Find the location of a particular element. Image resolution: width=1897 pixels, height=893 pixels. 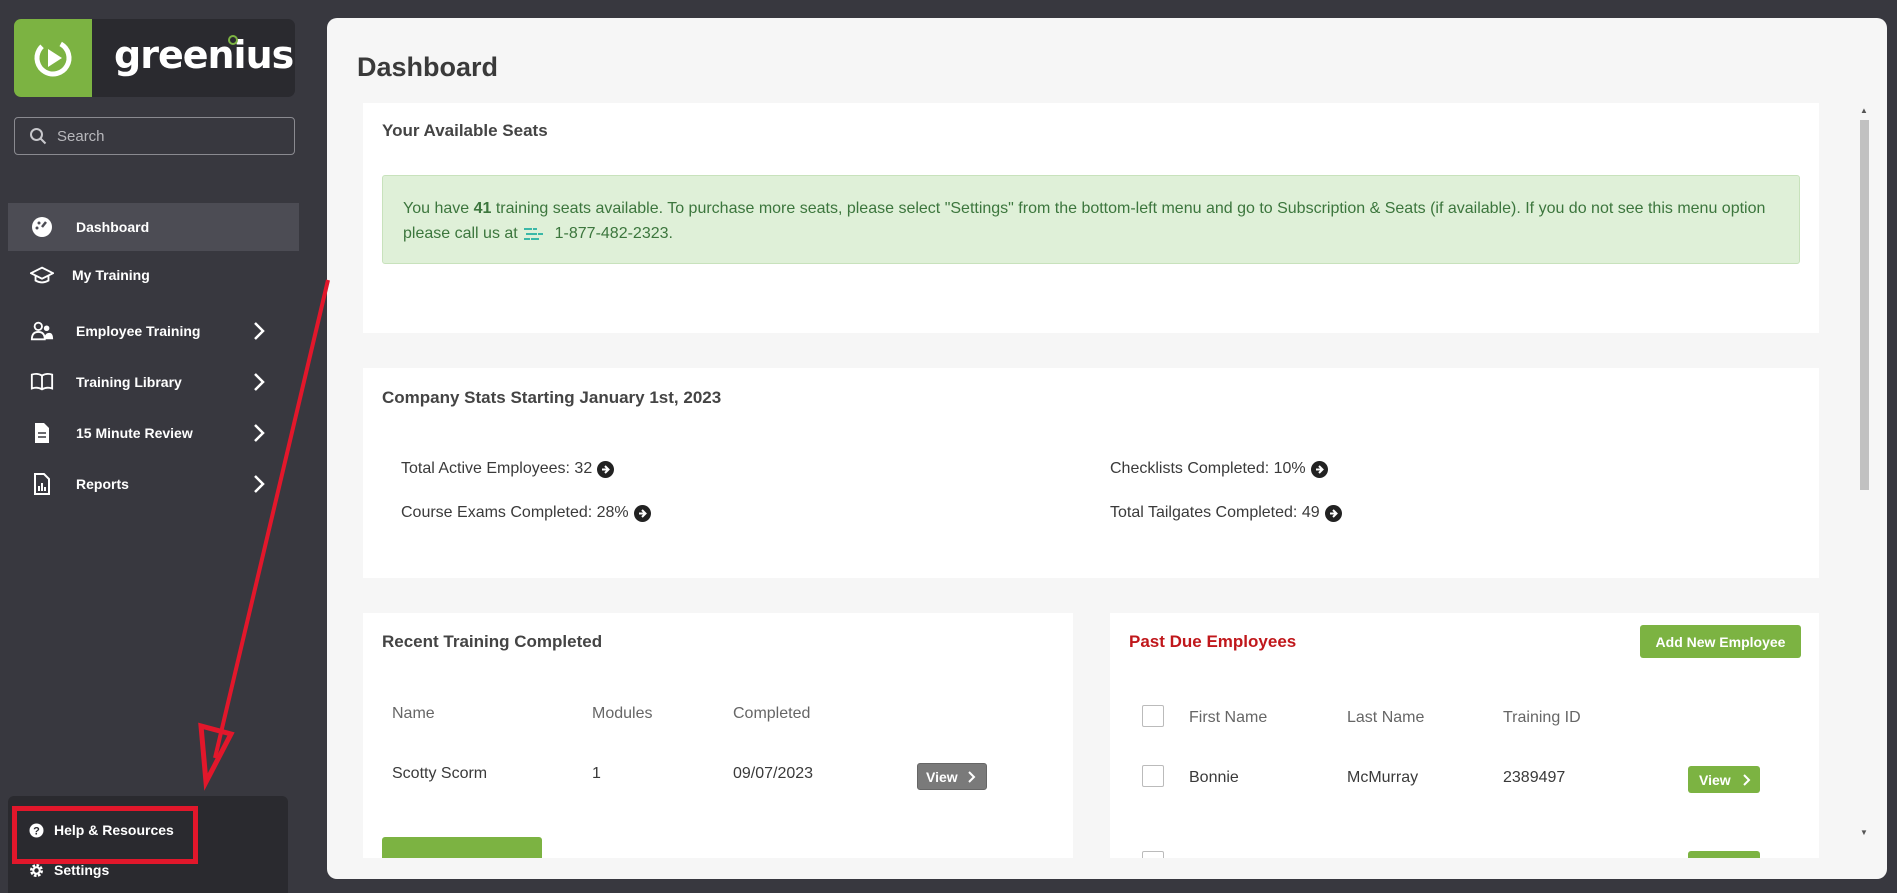

sidebar-item-label: Training Library is located at coordinates (129, 382).